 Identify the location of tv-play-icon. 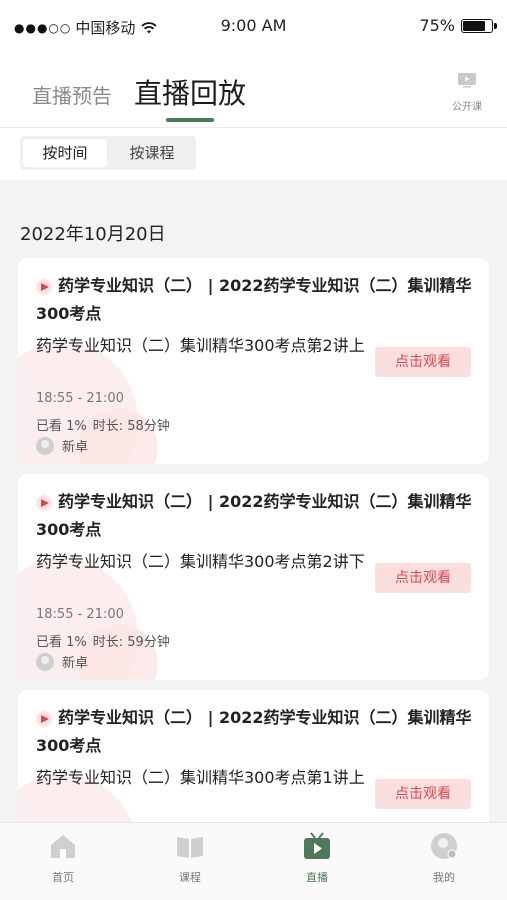
(317, 845).